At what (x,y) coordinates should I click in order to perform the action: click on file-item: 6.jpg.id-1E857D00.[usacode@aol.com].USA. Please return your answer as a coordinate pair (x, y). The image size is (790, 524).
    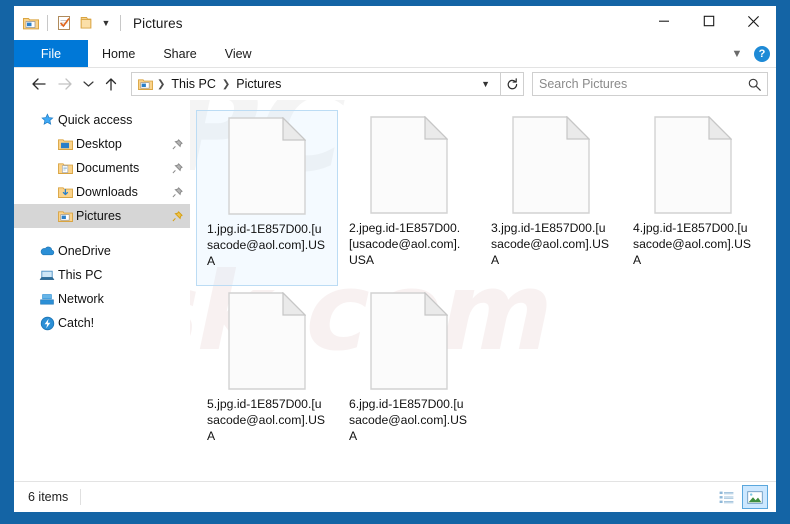
    Looking at the image, I should click on (409, 374).